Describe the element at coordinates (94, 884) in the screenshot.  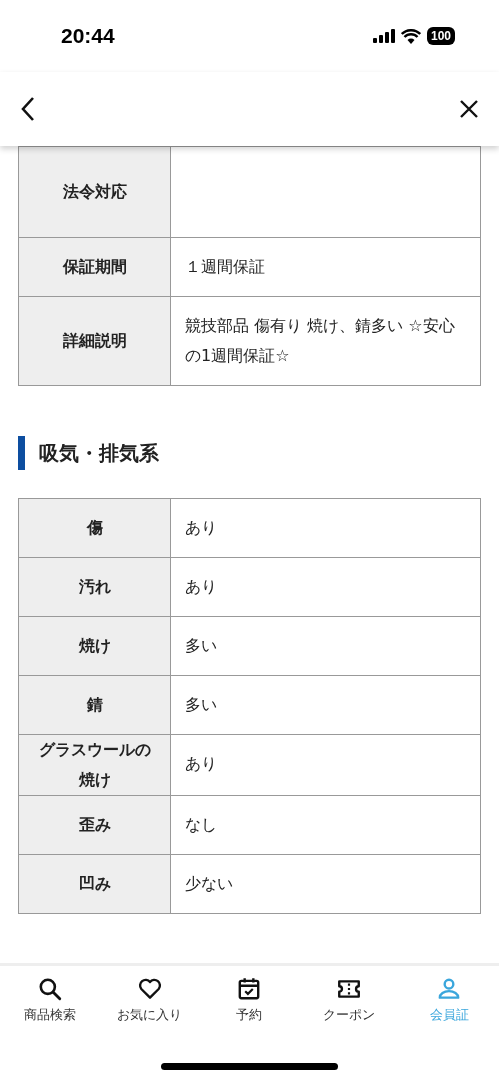
I see `row-label: 凹み` at that location.